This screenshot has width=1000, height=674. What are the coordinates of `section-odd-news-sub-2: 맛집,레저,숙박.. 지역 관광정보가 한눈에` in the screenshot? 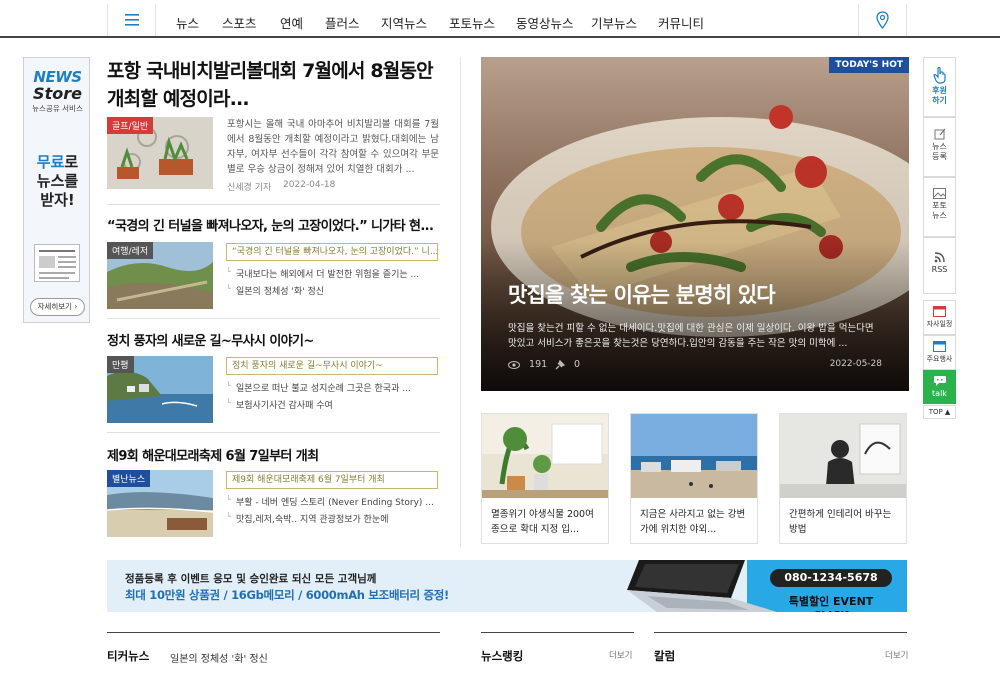 It's located at (332, 518).